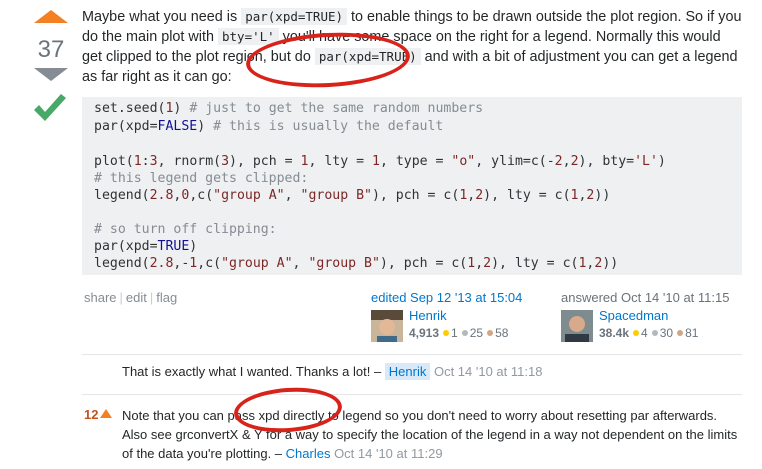  What do you see at coordinates (136, 297) in the screenshot?
I see `edit-link: edit` at bounding box center [136, 297].